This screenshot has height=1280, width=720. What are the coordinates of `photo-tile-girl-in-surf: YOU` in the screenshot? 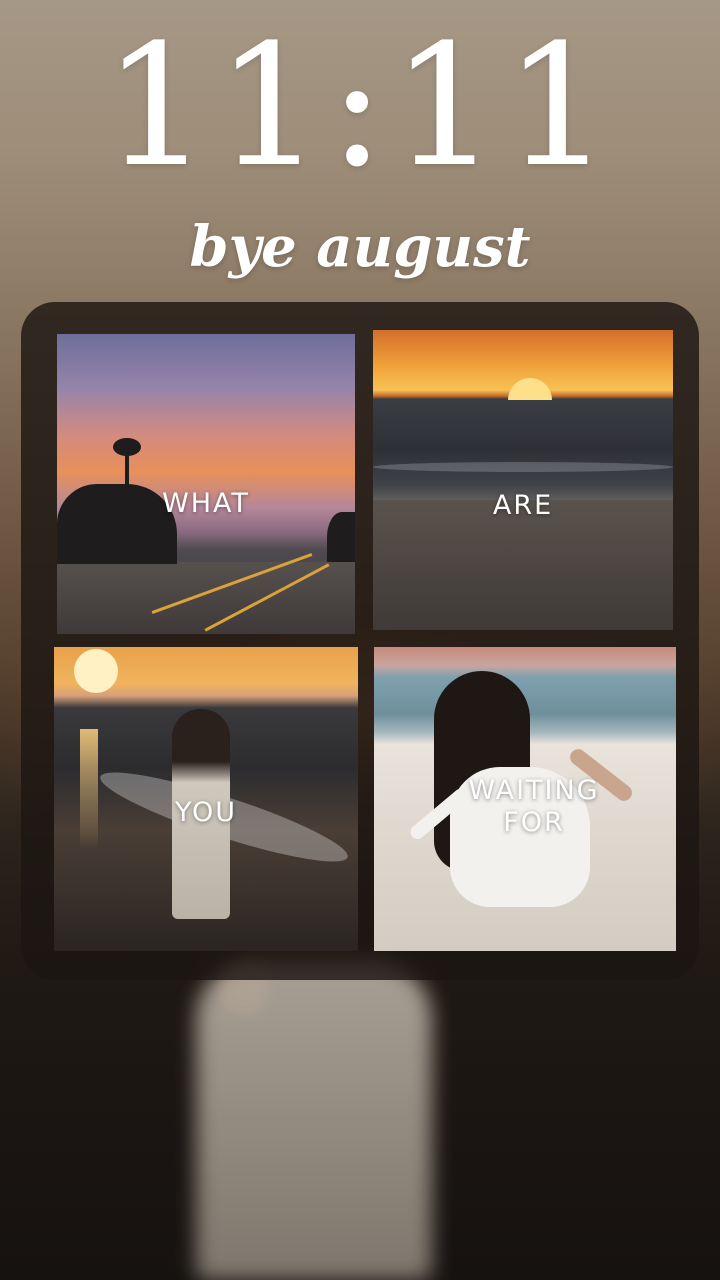 It's located at (206, 799).